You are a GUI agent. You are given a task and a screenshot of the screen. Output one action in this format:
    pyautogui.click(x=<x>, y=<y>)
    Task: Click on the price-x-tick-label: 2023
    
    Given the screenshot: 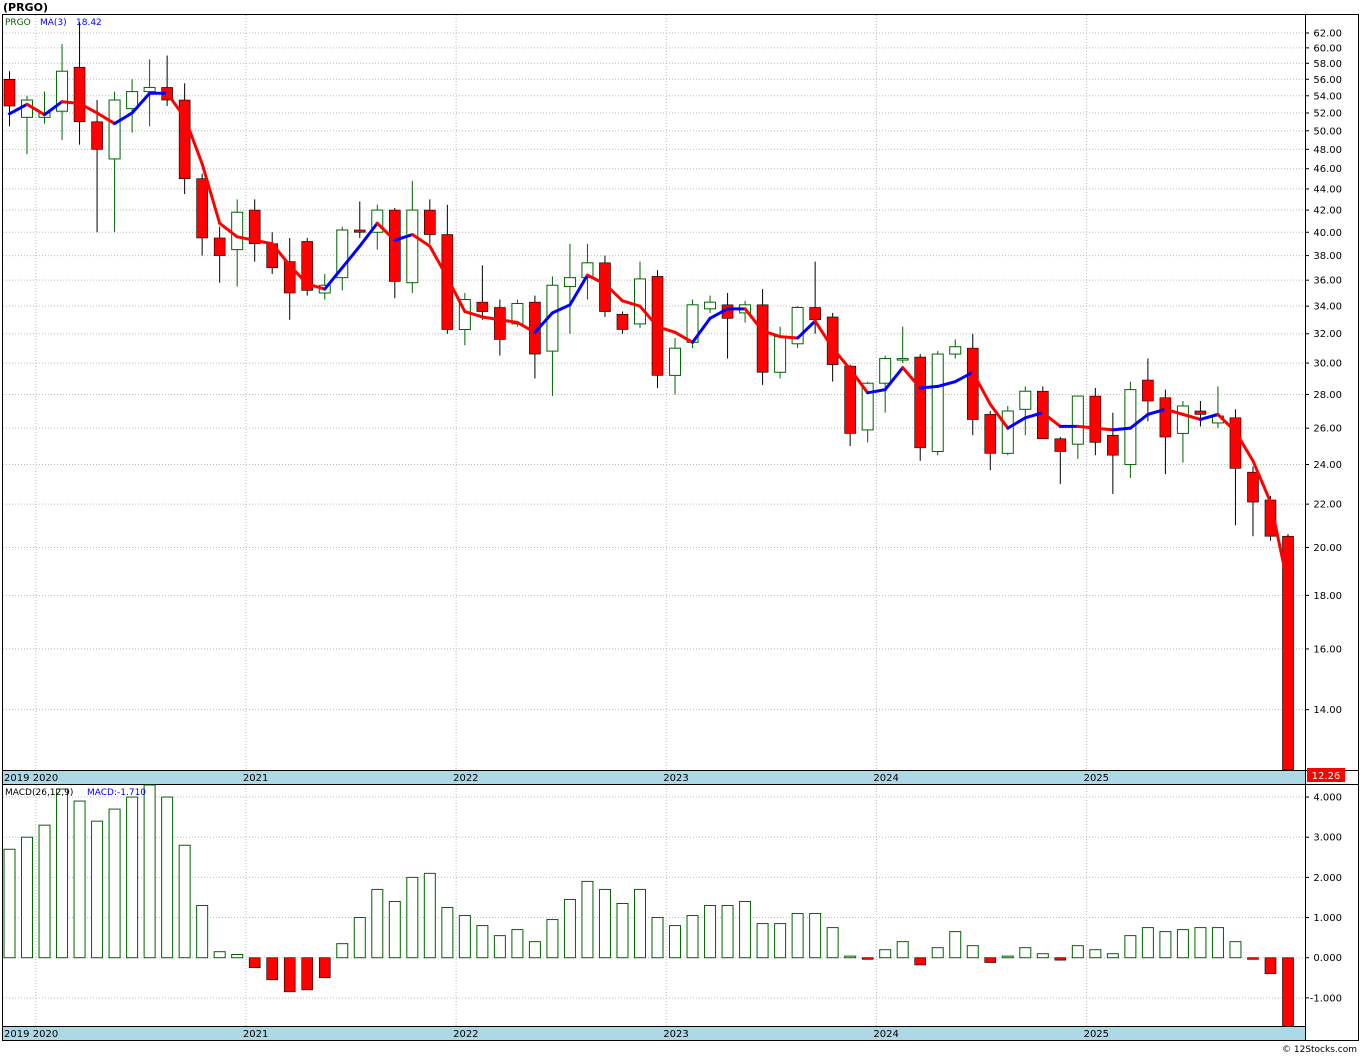 What is the action you would take?
    pyautogui.click(x=675, y=778)
    